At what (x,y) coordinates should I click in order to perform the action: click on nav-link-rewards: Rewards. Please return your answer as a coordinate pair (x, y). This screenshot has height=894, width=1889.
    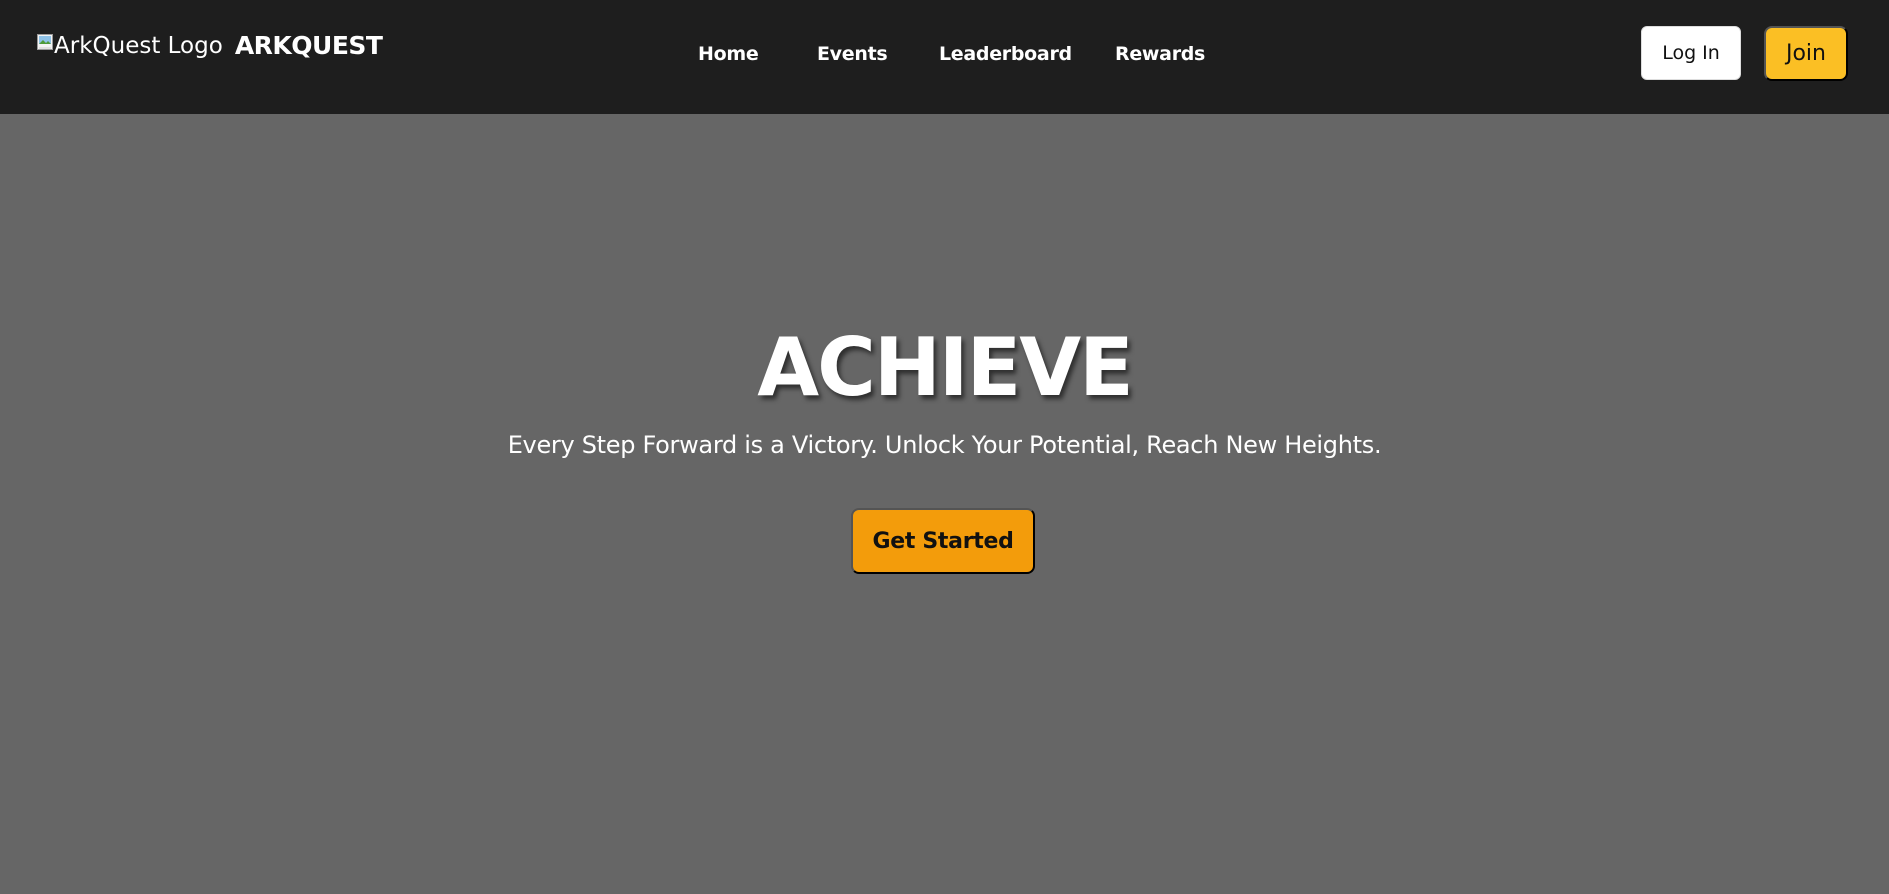
    Looking at the image, I should click on (1160, 54).